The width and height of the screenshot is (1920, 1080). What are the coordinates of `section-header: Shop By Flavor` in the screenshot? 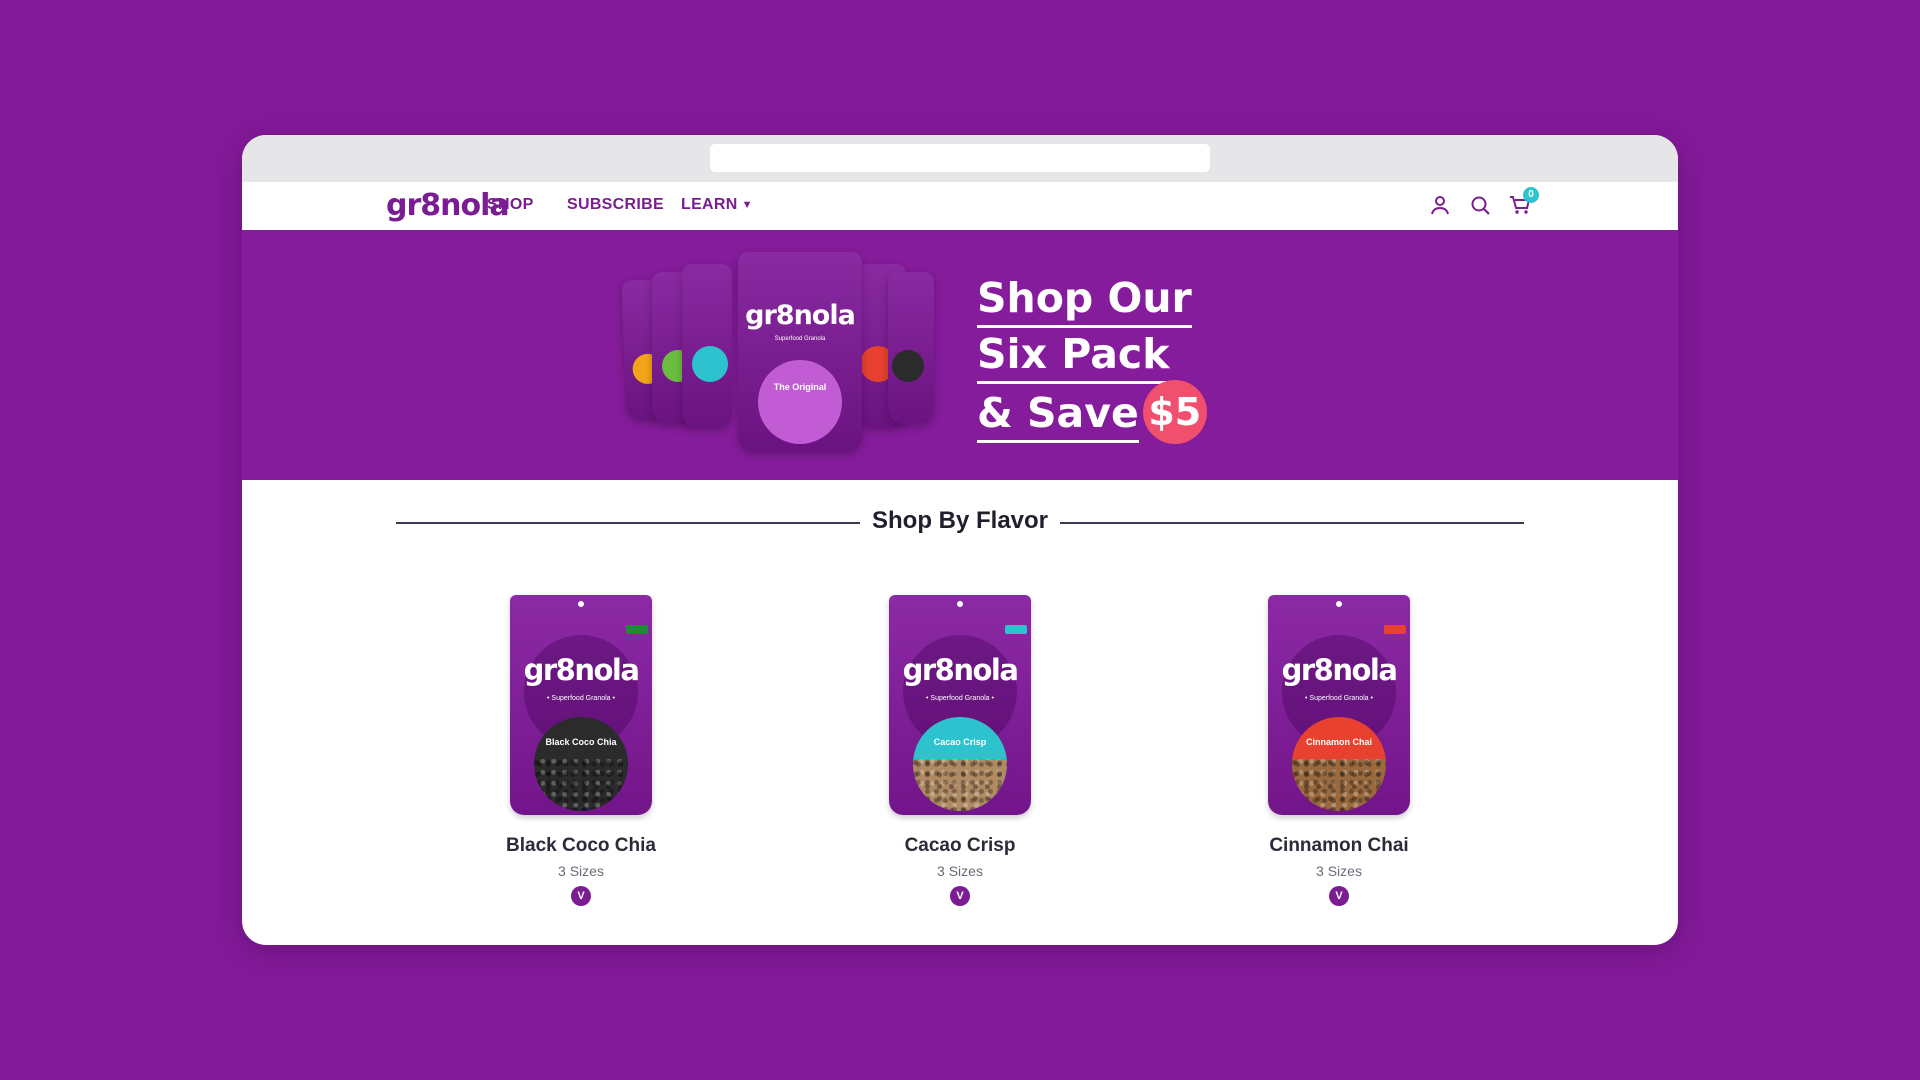 It's located at (960, 522).